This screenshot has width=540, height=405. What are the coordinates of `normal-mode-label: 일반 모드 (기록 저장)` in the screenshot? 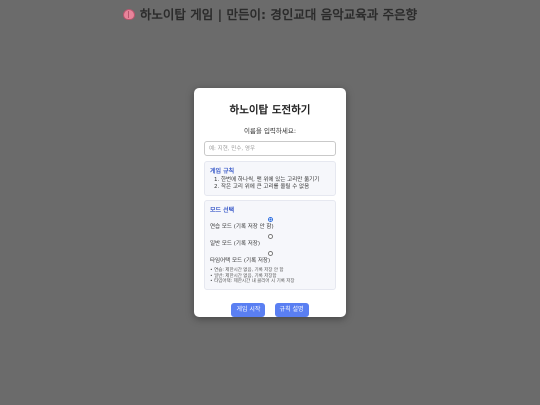 It's located at (270, 244).